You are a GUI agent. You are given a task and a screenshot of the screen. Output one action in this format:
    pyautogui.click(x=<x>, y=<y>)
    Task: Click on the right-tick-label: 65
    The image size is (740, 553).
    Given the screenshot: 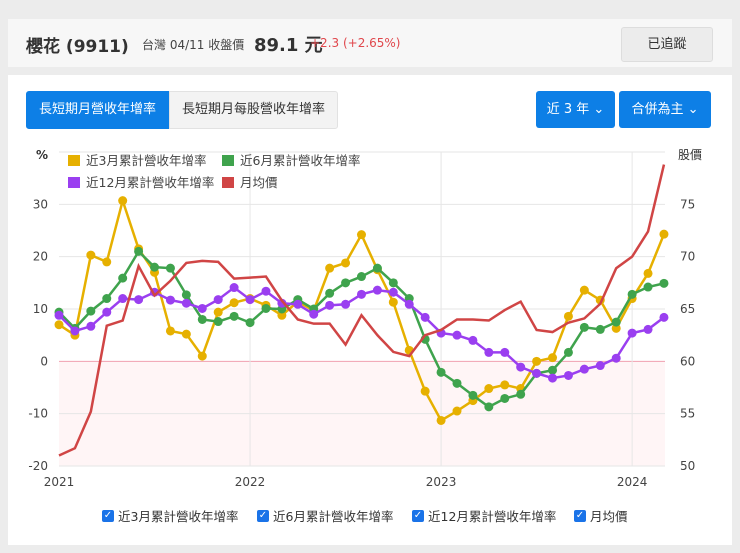 What is the action you would take?
    pyautogui.click(x=687, y=309)
    